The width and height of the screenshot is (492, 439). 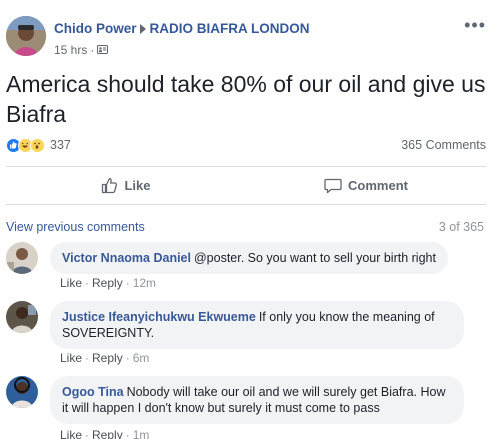 I want to click on like-button: Like, so click(x=126, y=185).